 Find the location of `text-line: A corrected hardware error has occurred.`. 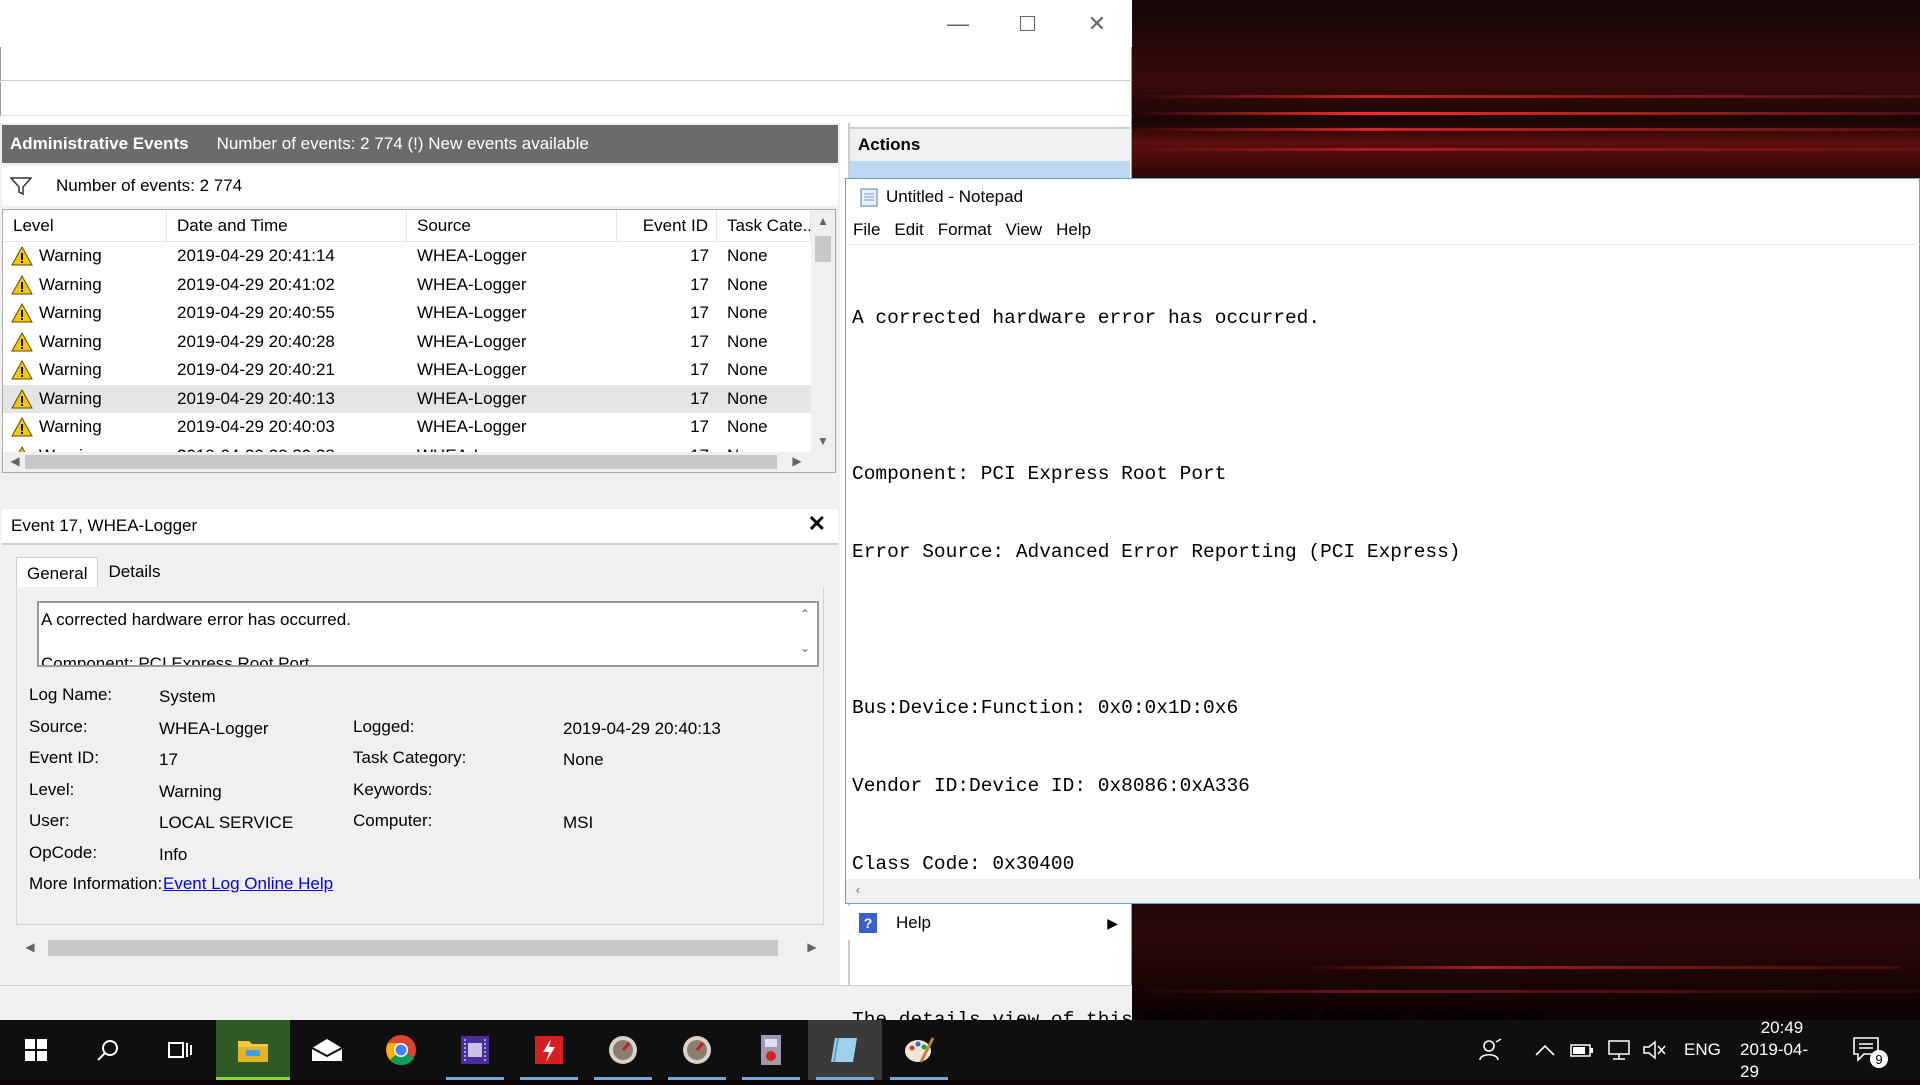

text-line: A corrected hardware error has occurred. is located at coordinates (1086, 318).